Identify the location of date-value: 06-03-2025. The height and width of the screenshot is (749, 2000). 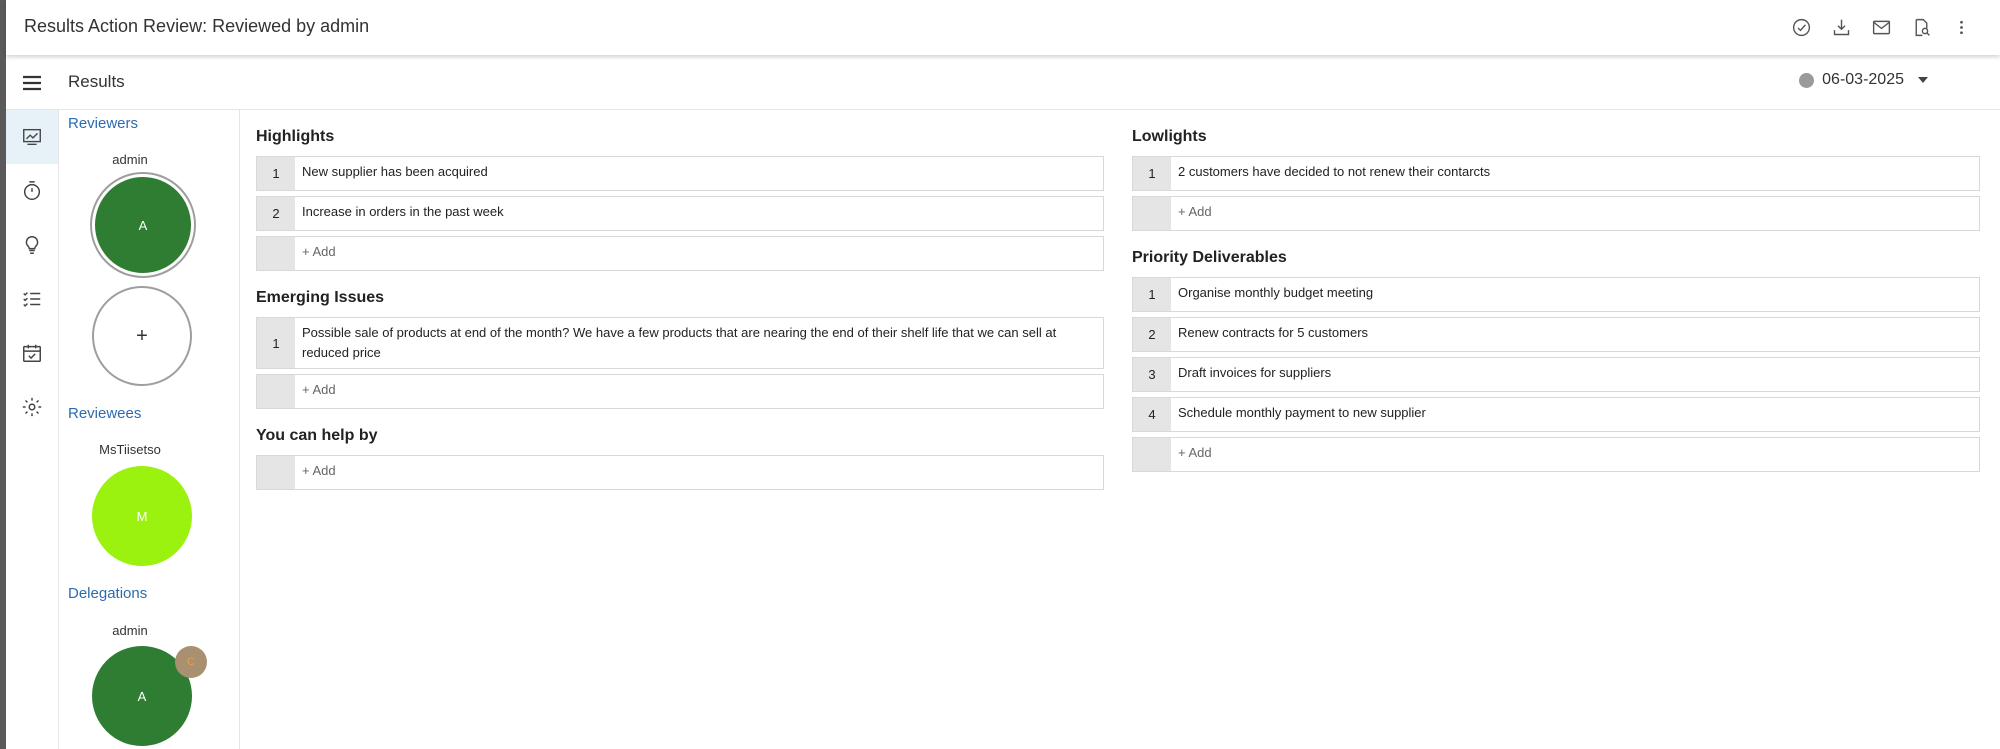
(1863, 79).